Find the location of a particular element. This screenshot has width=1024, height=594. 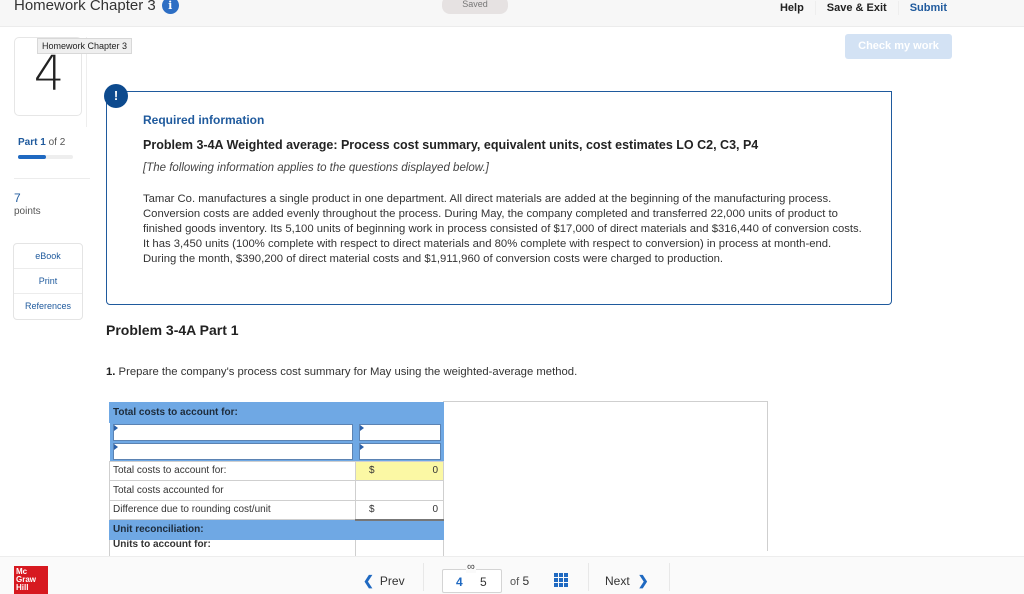

next-button: Next ❯ is located at coordinates (627, 581).